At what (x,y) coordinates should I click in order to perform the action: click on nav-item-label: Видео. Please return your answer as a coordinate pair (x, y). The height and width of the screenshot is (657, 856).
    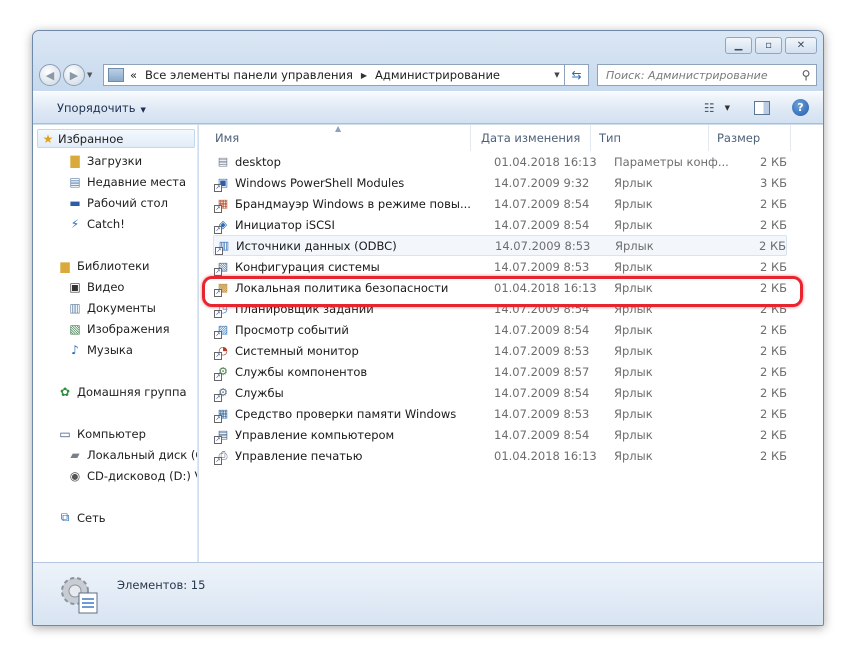
    Looking at the image, I should click on (106, 286).